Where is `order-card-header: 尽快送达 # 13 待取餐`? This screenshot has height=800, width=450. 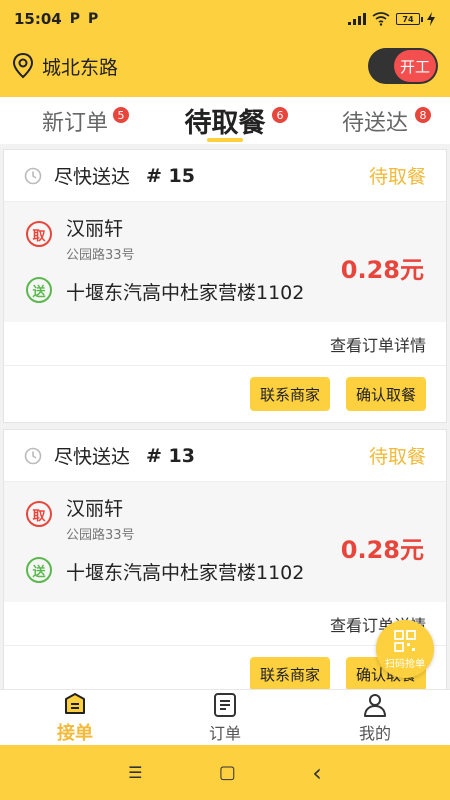
order-card-header: 尽快送达 # 13 待取餐 is located at coordinates (225, 456).